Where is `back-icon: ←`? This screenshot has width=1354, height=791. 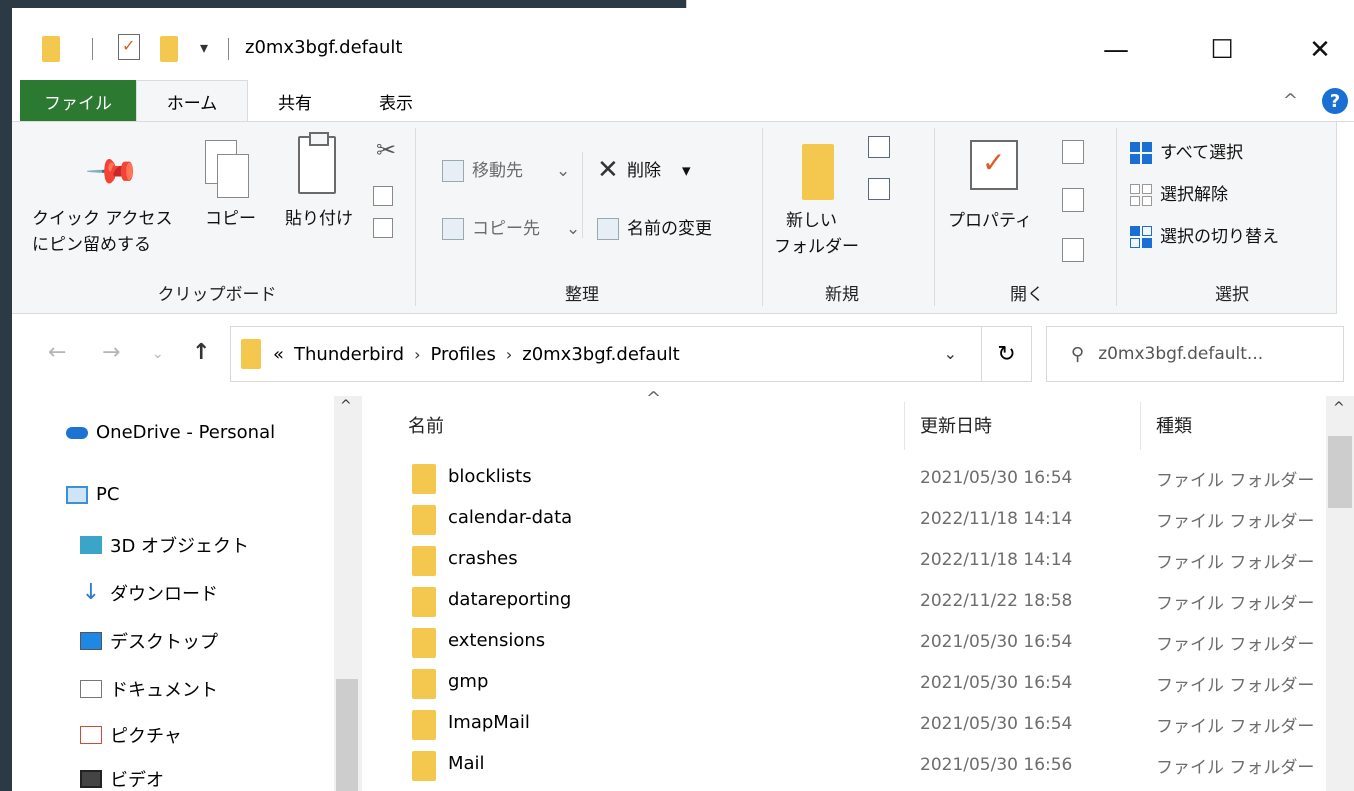 back-icon: ← is located at coordinates (57, 352).